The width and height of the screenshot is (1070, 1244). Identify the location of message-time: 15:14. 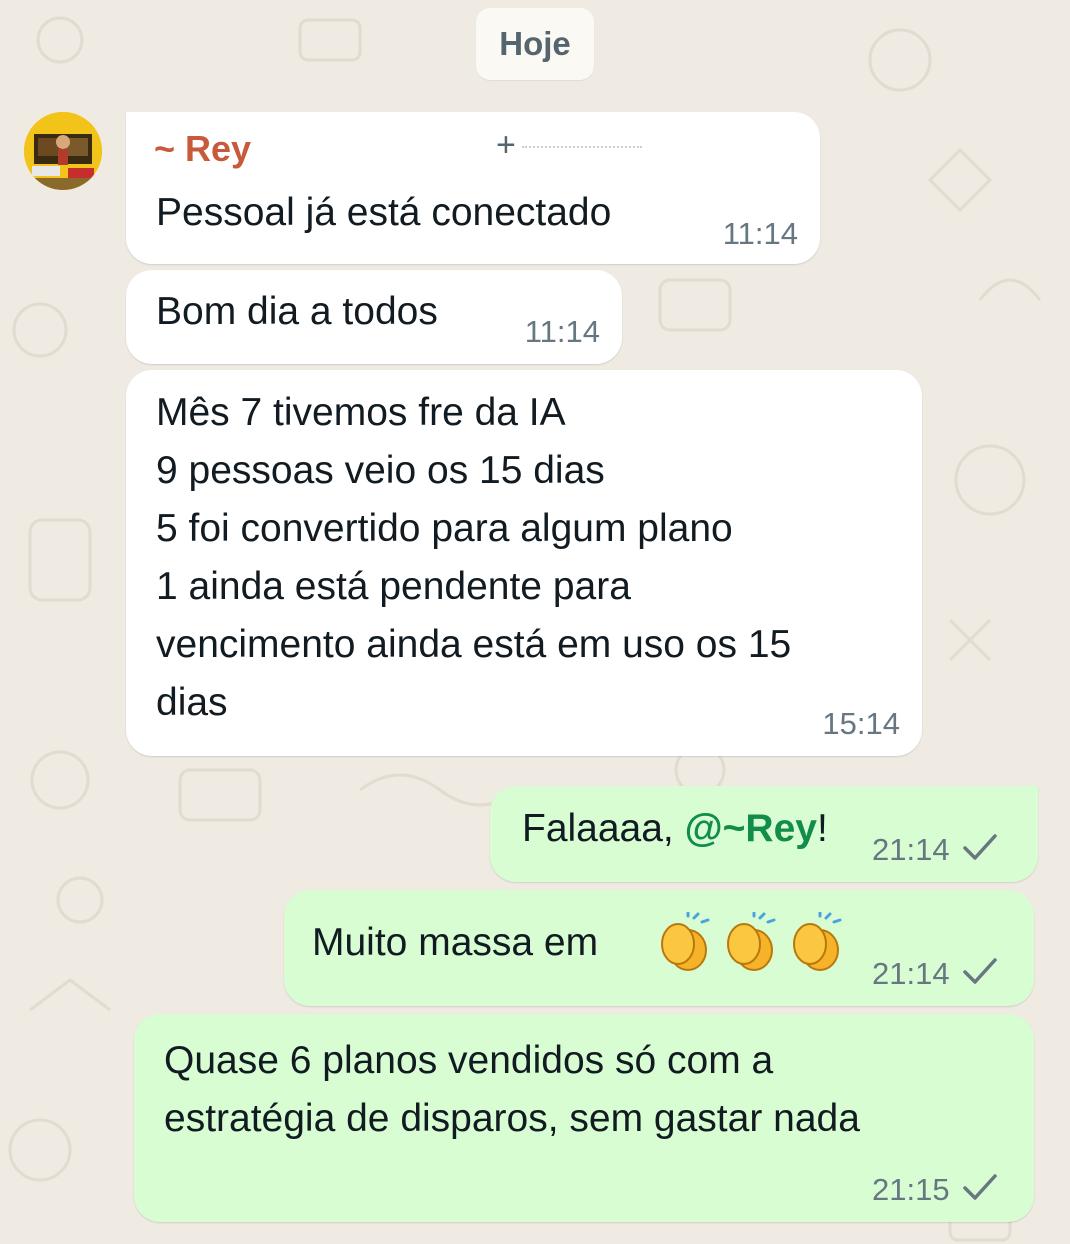
(861, 723).